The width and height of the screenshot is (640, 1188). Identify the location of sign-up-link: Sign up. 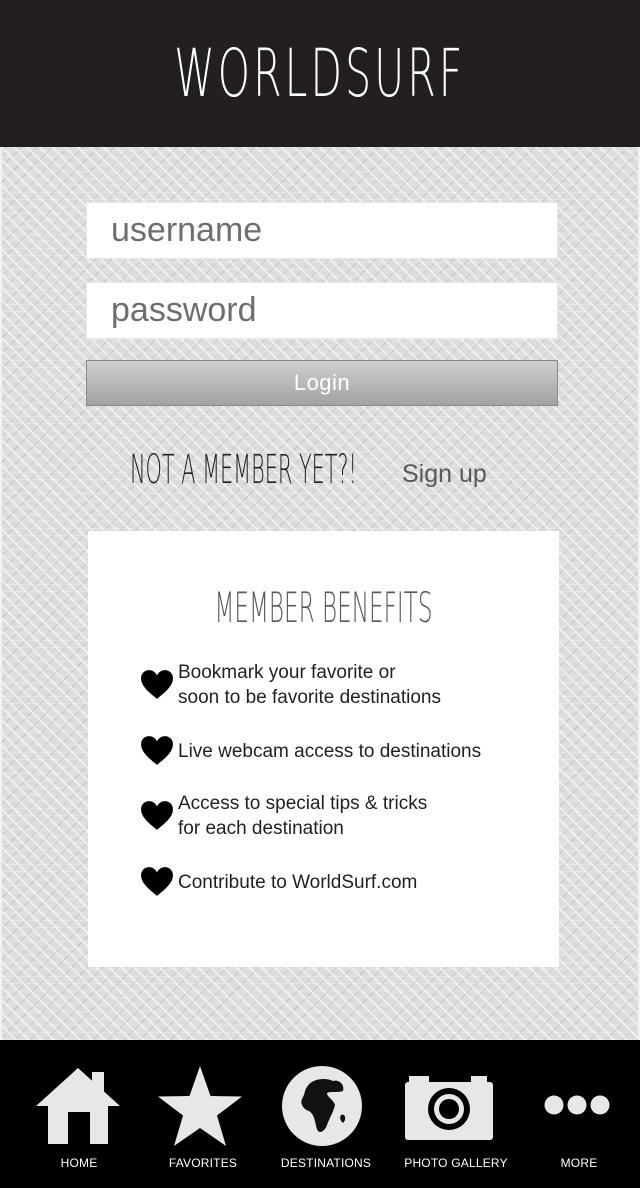
(444, 474).